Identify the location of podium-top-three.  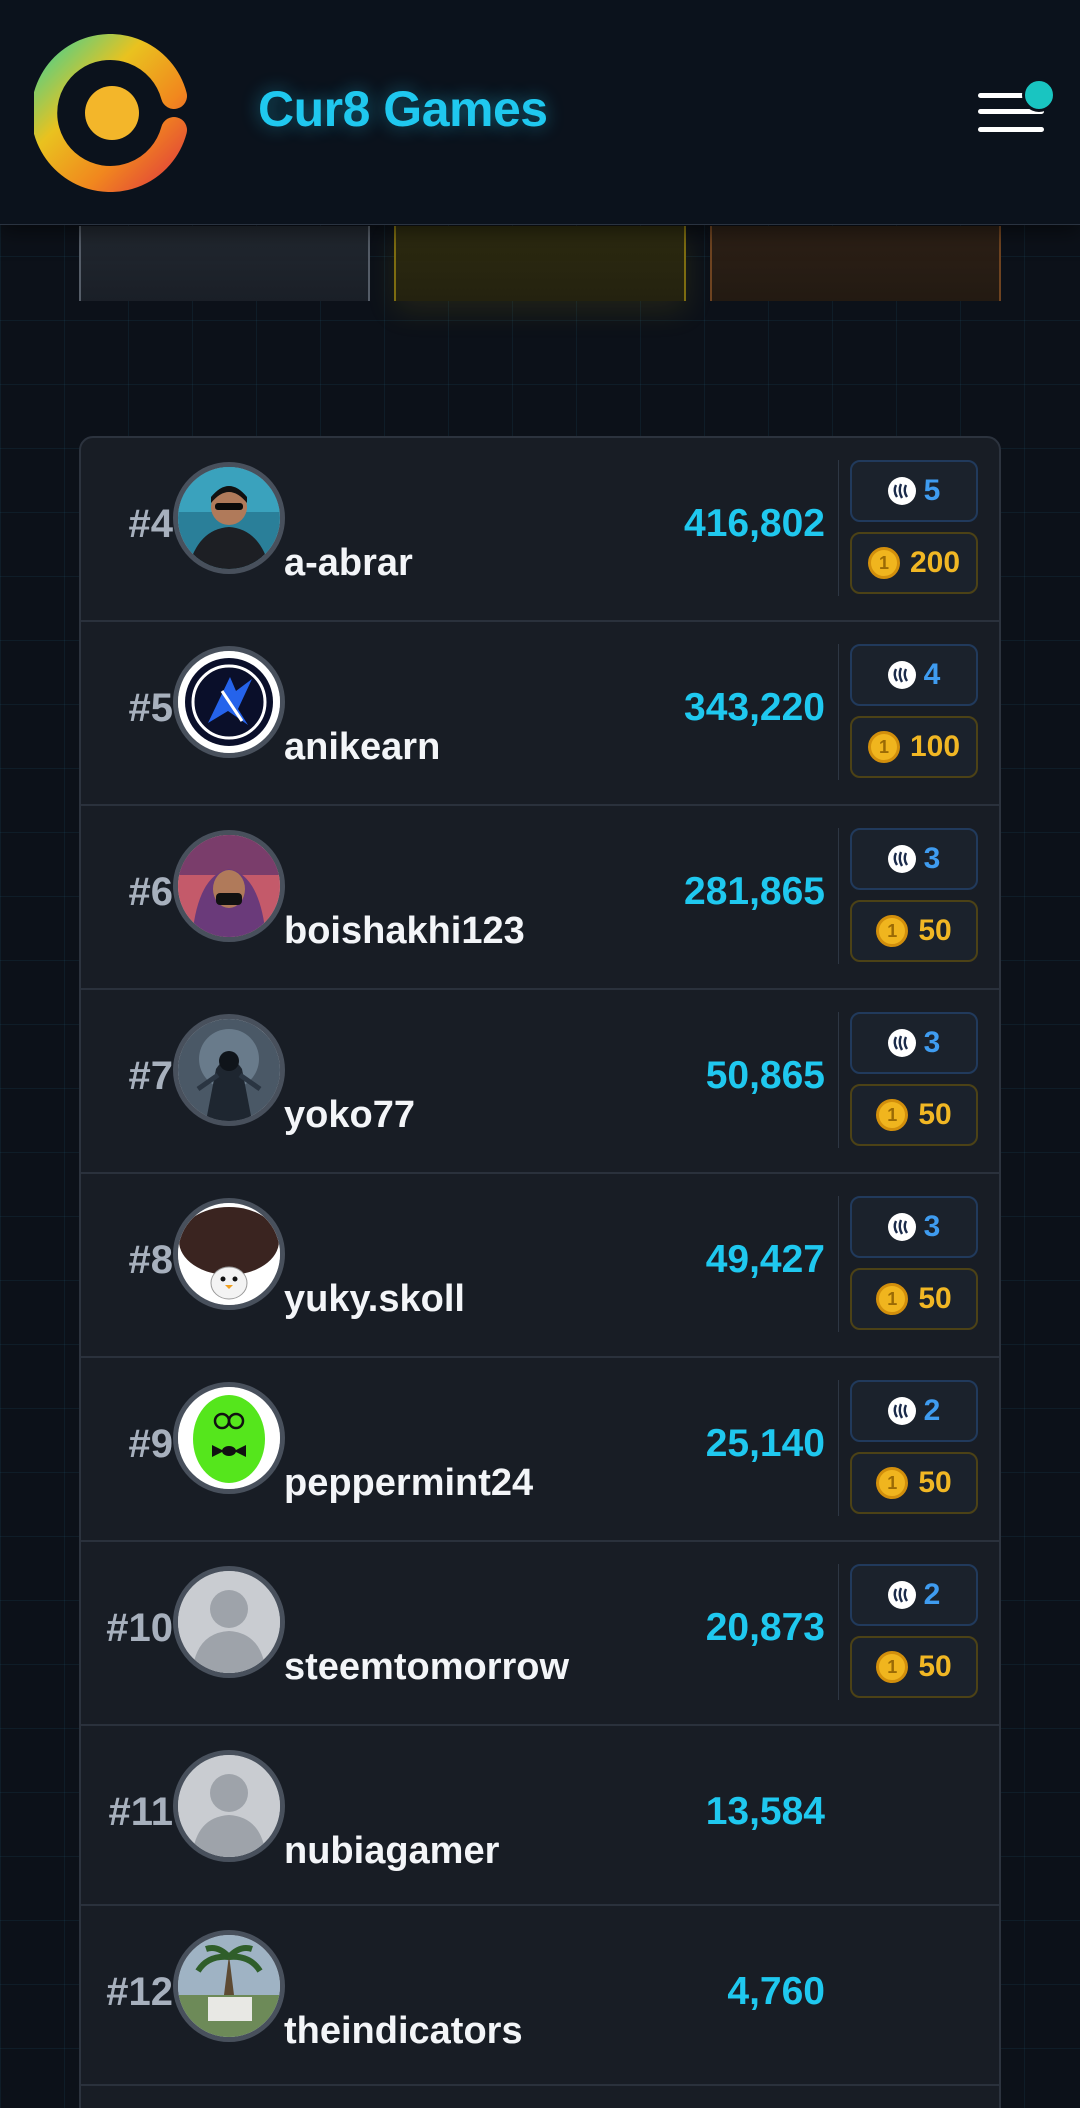
(540, 263).